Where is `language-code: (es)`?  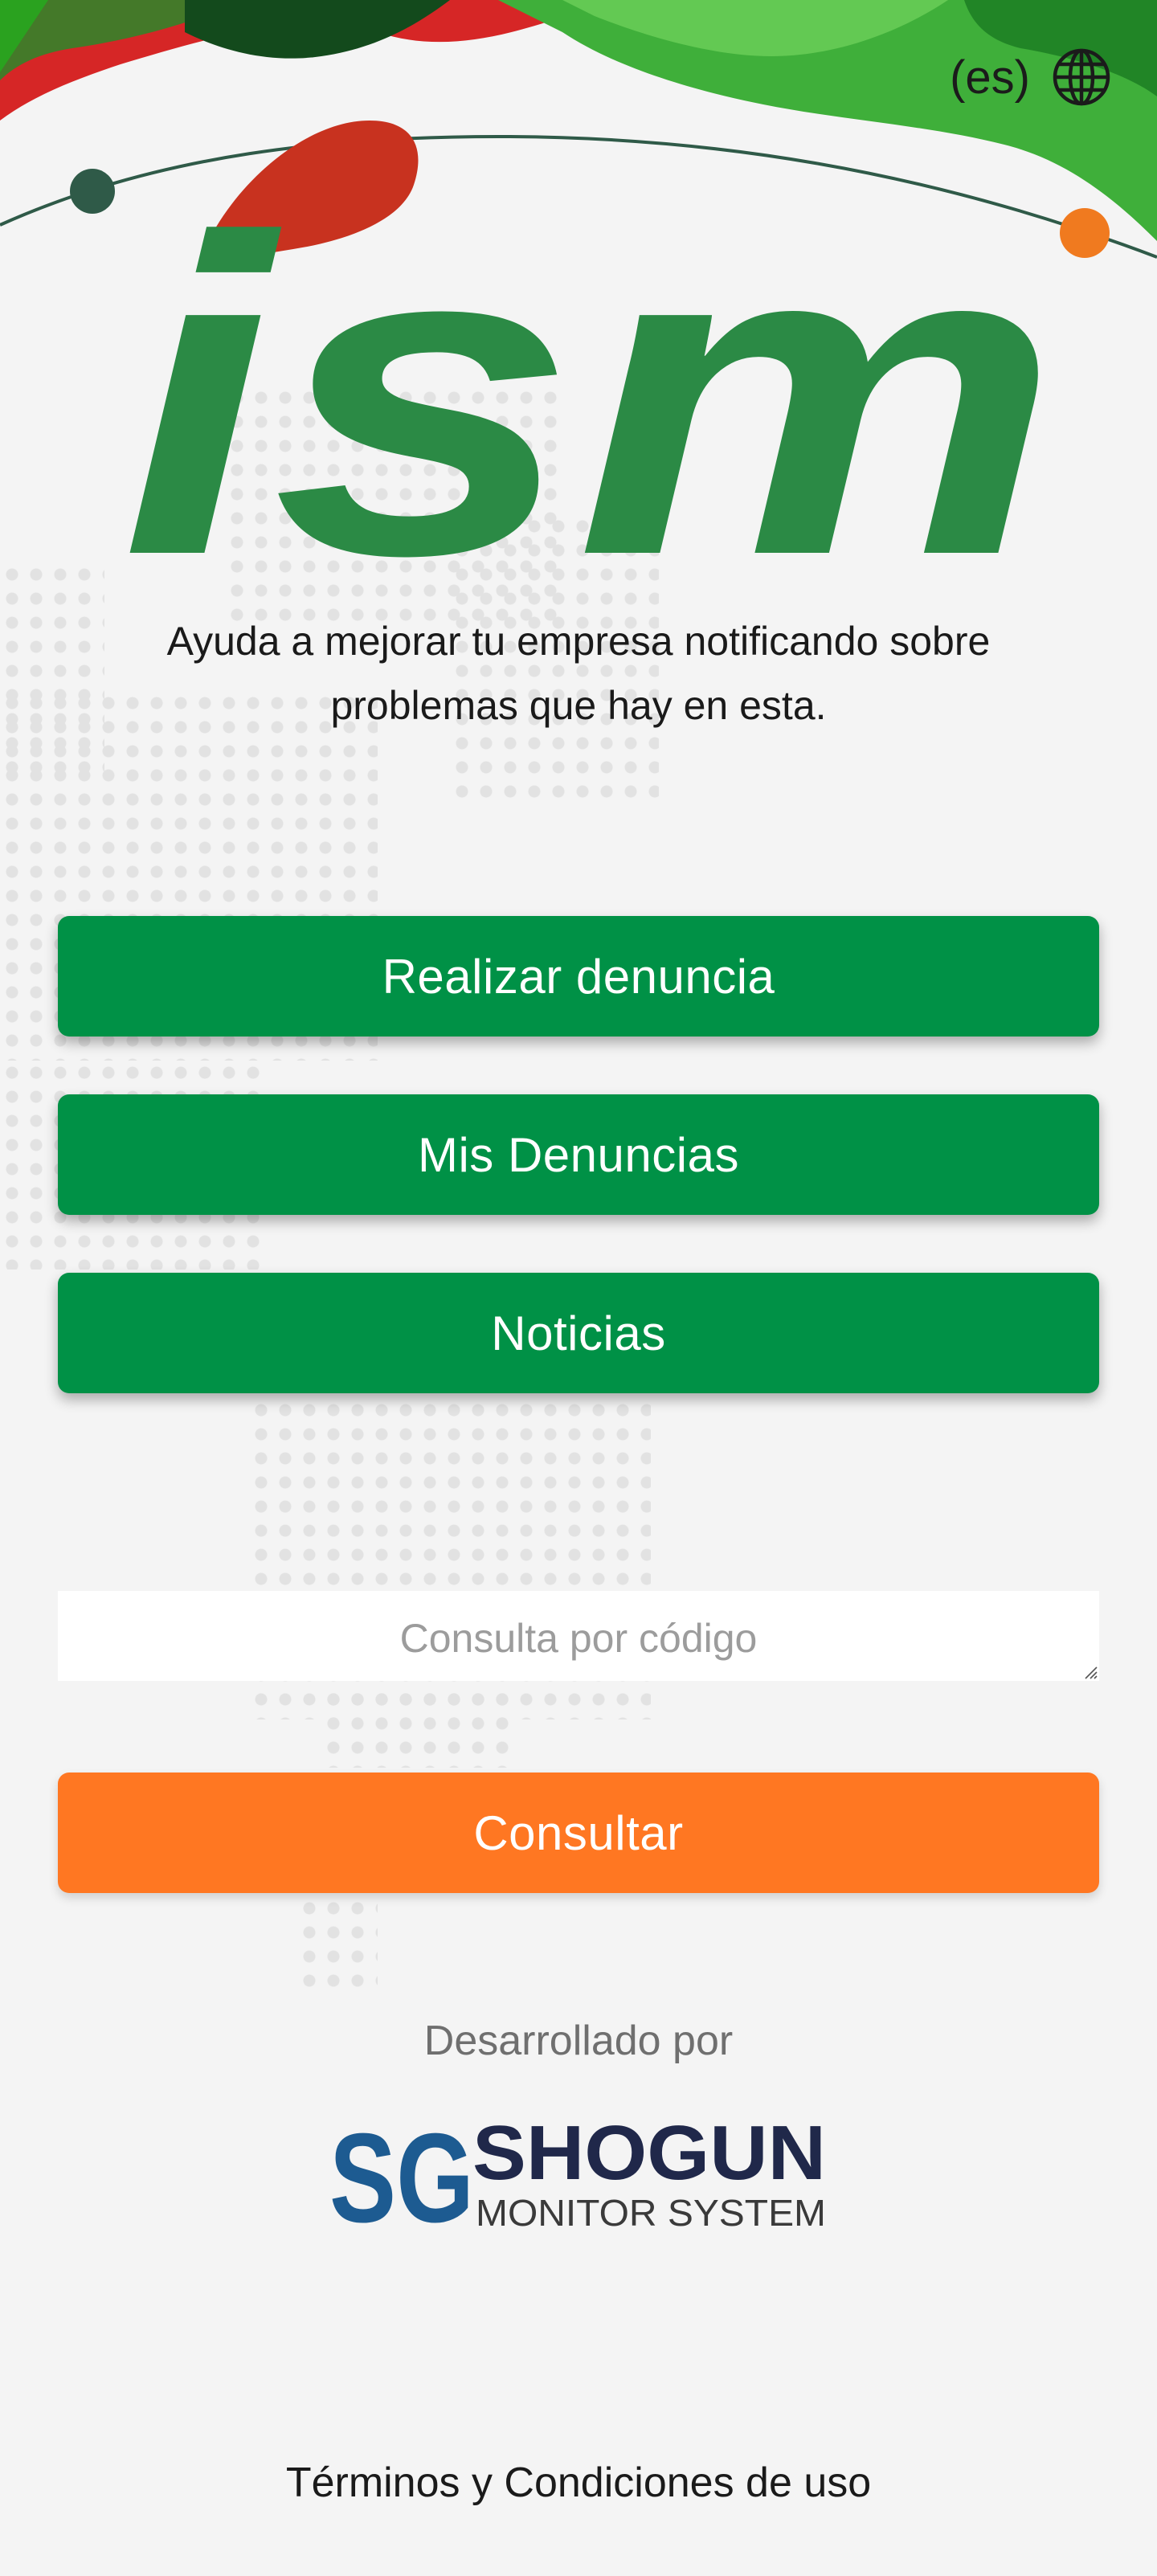 language-code: (es) is located at coordinates (990, 77).